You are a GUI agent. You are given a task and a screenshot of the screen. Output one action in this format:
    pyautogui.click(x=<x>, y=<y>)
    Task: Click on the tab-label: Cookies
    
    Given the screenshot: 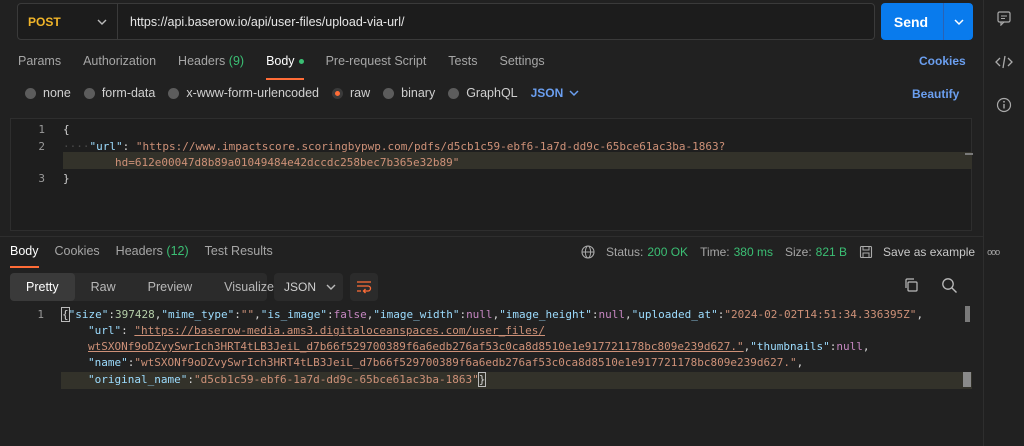 What is the action you would take?
    pyautogui.click(x=77, y=251)
    